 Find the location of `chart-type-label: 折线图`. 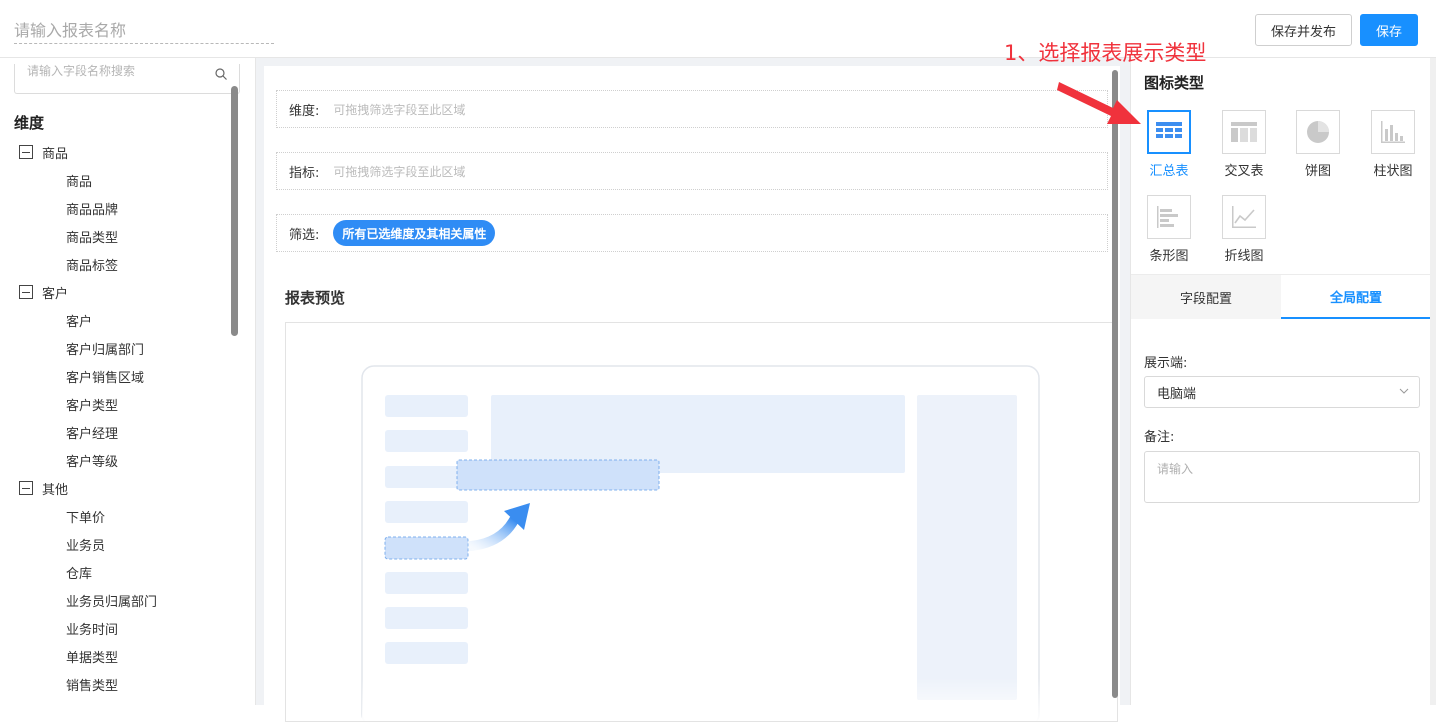

chart-type-label: 折线图 is located at coordinates (1244, 256).